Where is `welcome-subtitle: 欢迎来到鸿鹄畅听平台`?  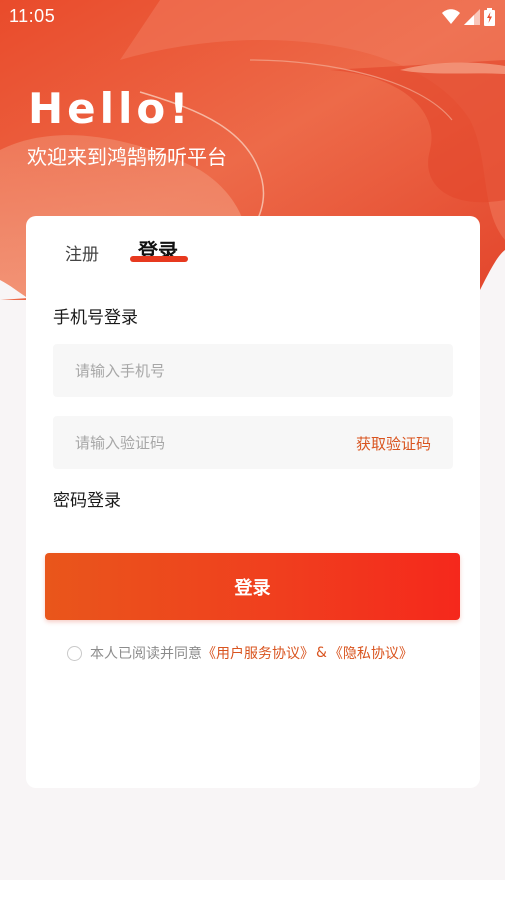
welcome-subtitle: 欢迎来到鸿鹄畅听平台 is located at coordinates (127, 157).